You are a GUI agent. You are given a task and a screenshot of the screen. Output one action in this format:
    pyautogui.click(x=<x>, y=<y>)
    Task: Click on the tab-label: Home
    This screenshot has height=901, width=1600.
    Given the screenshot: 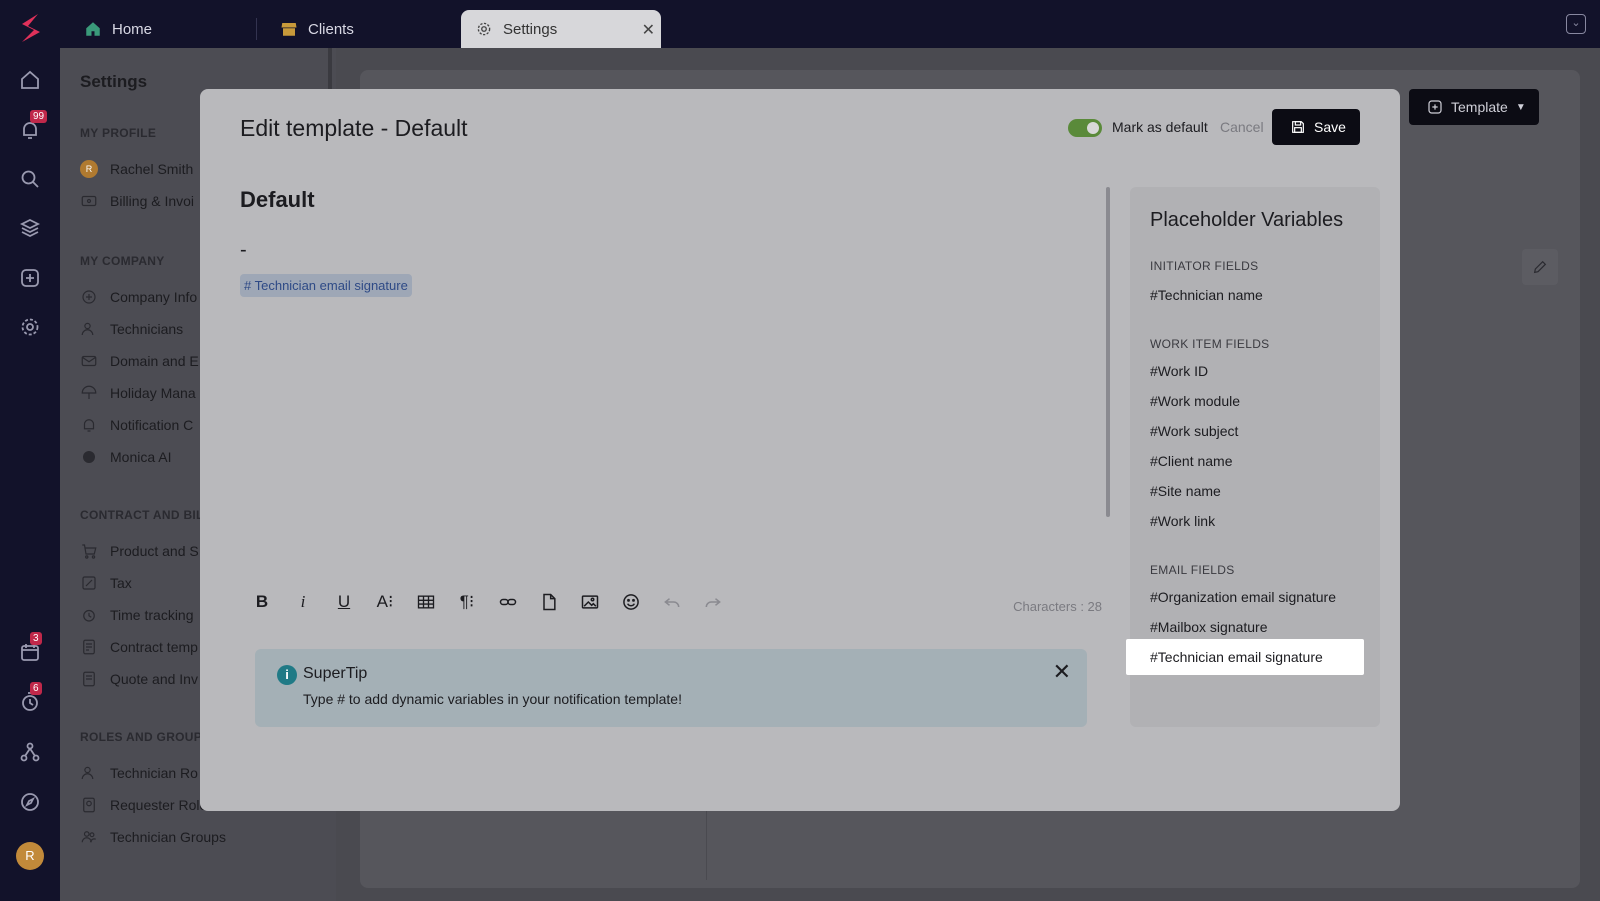 What is the action you would take?
    pyautogui.click(x=132, y=29)
    